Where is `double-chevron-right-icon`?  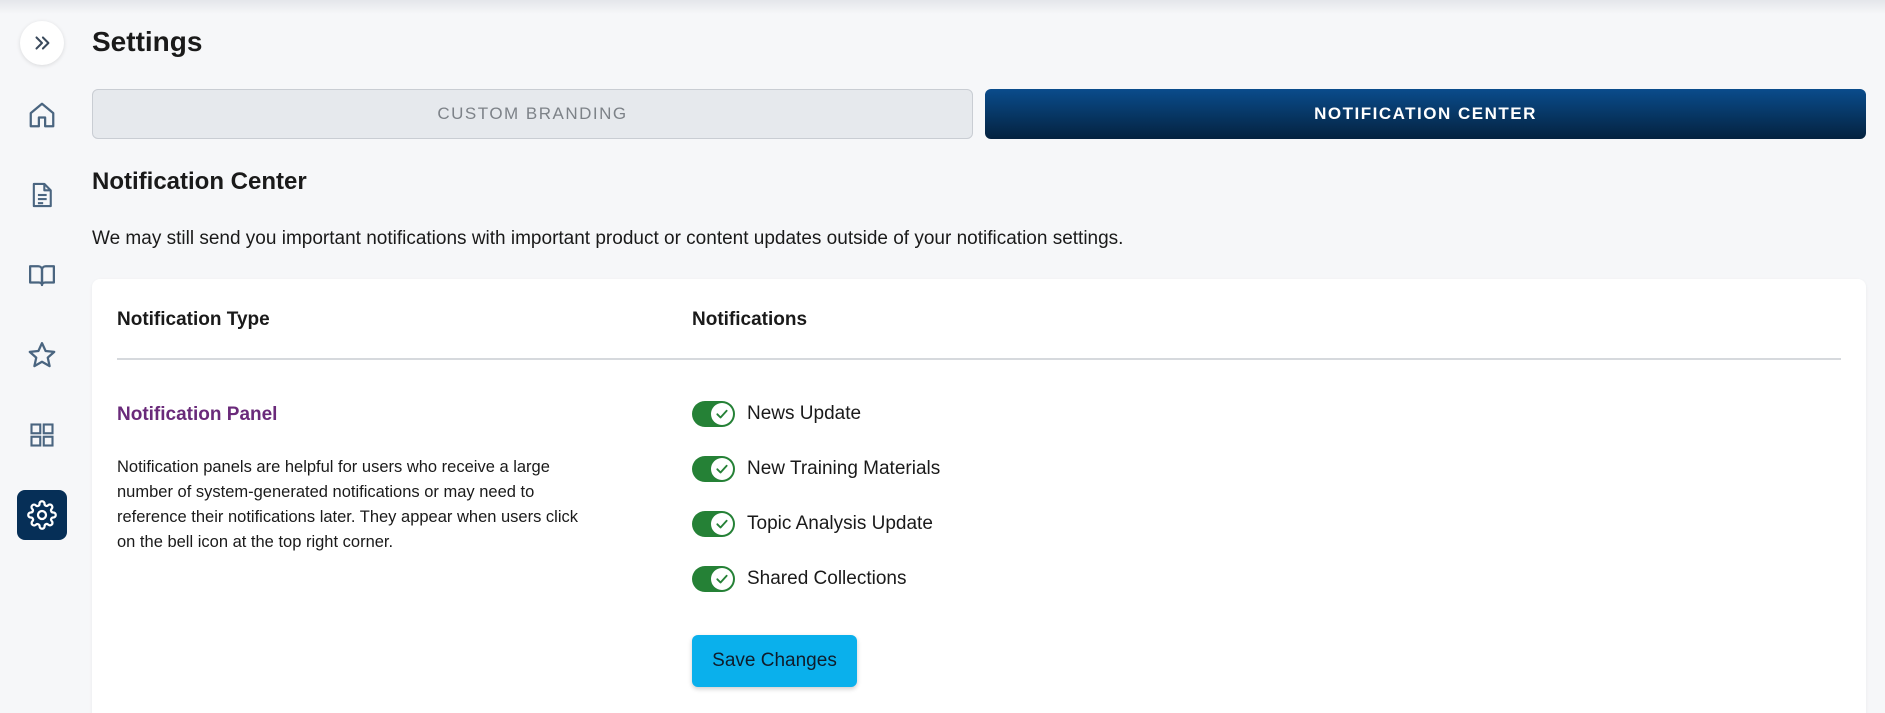 double-chevron-right-icon is located at coordinates (42, 43).